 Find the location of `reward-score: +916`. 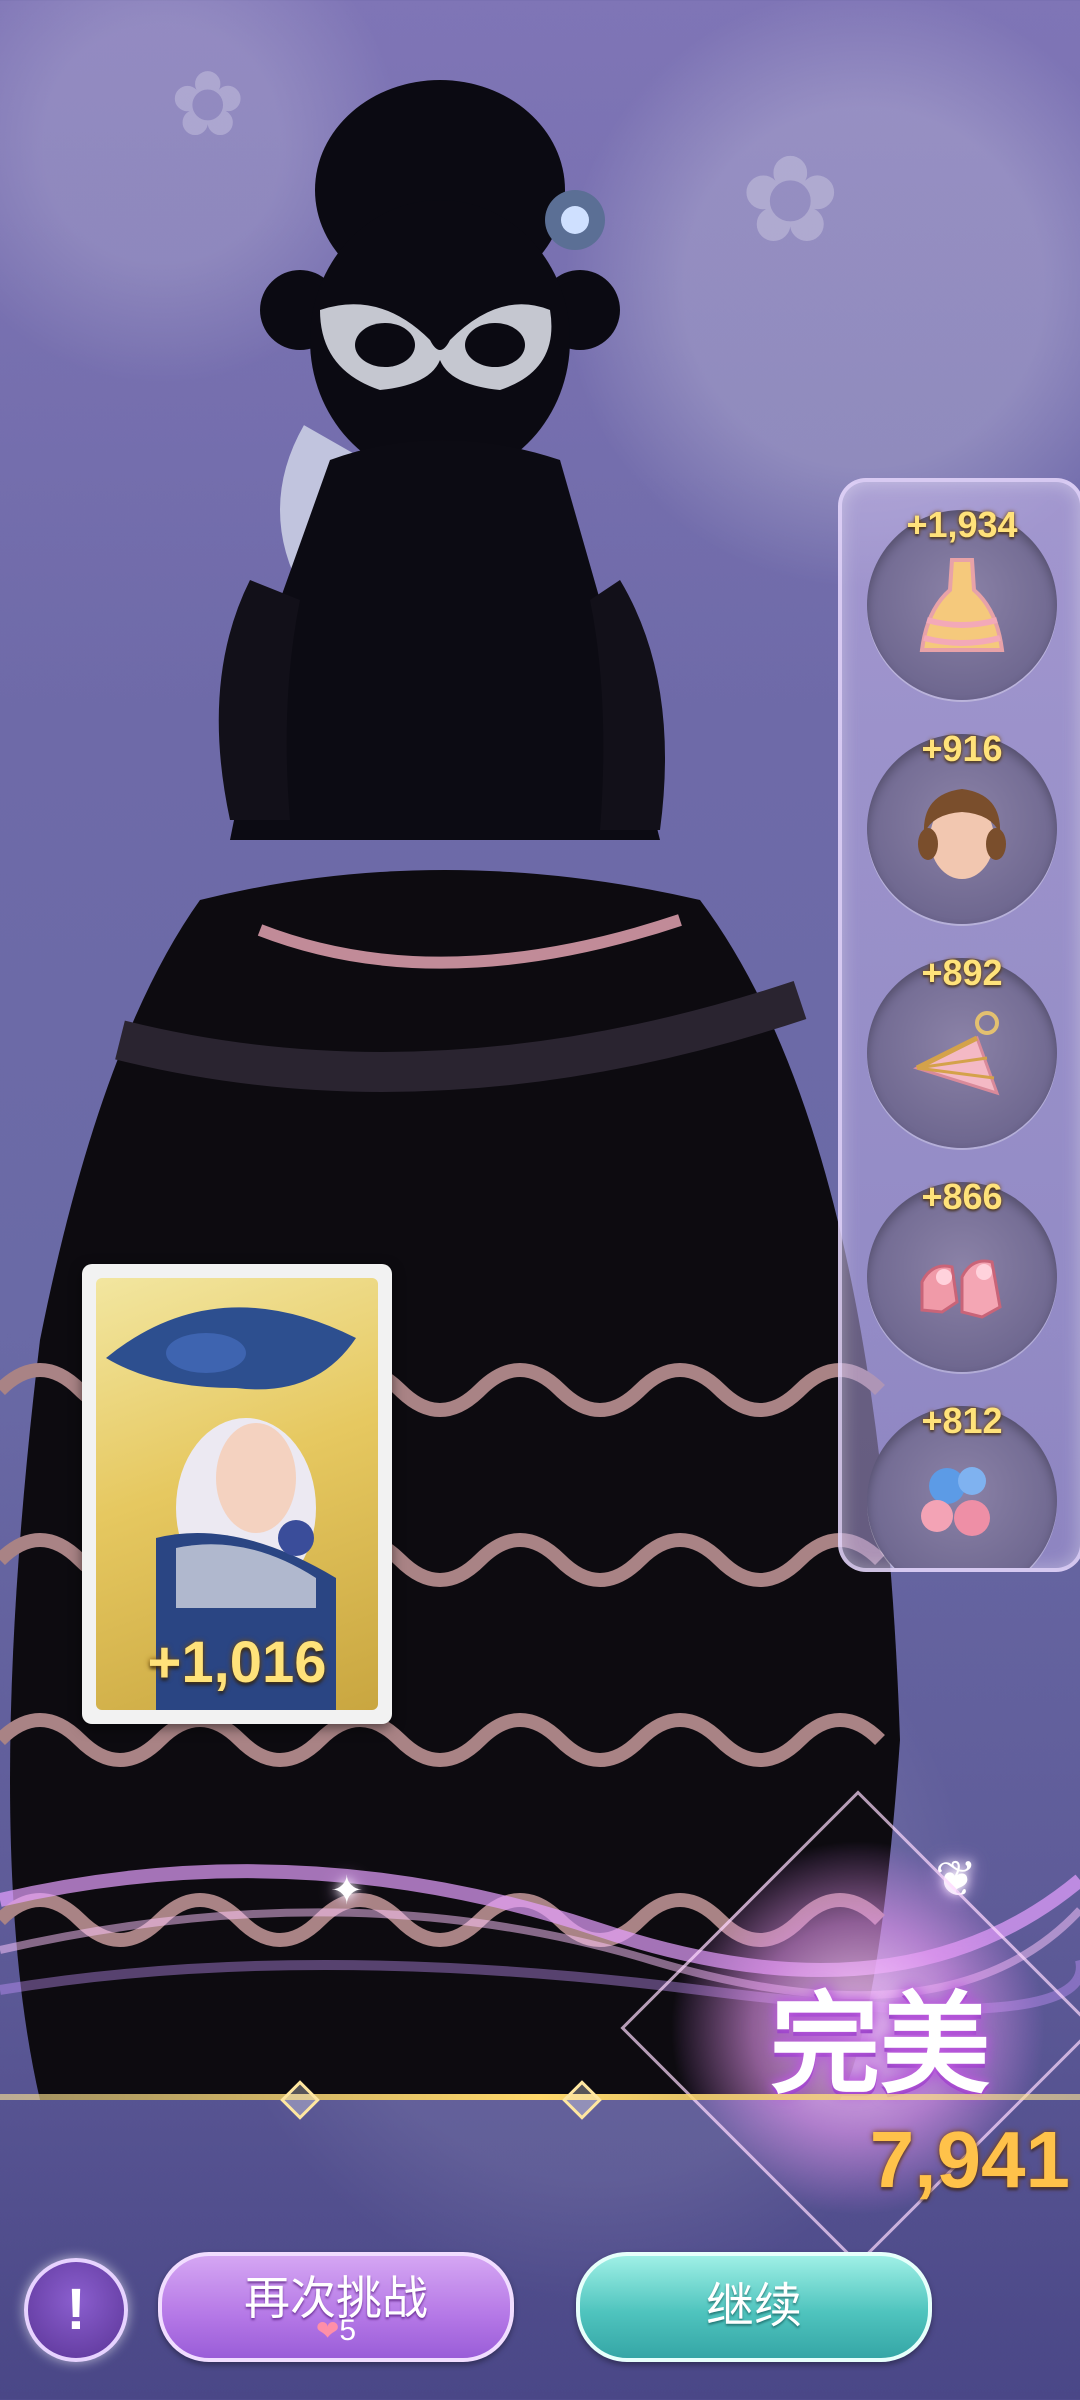

reward-score: +916 is located at coordinates (962, 748).